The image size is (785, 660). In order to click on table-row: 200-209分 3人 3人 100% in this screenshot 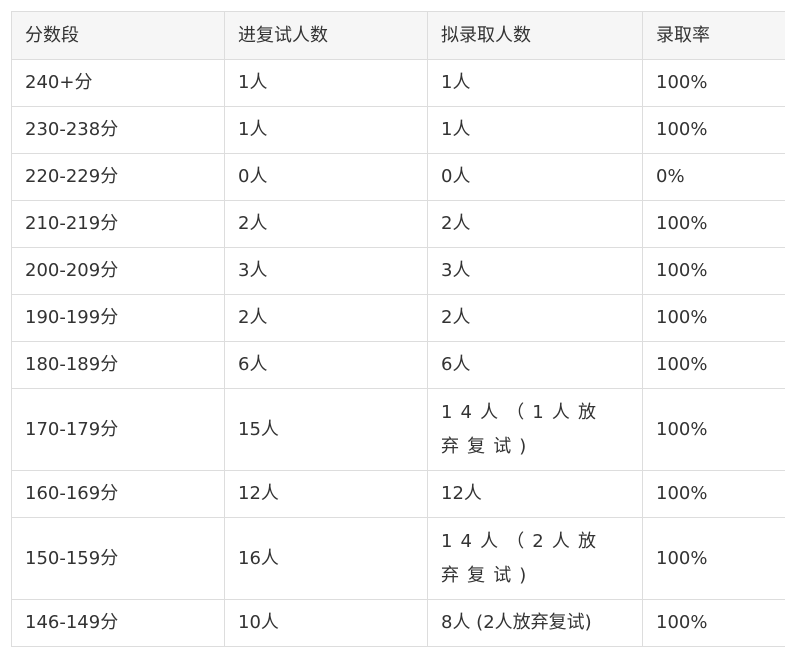, I will do `click(398, 271)`.